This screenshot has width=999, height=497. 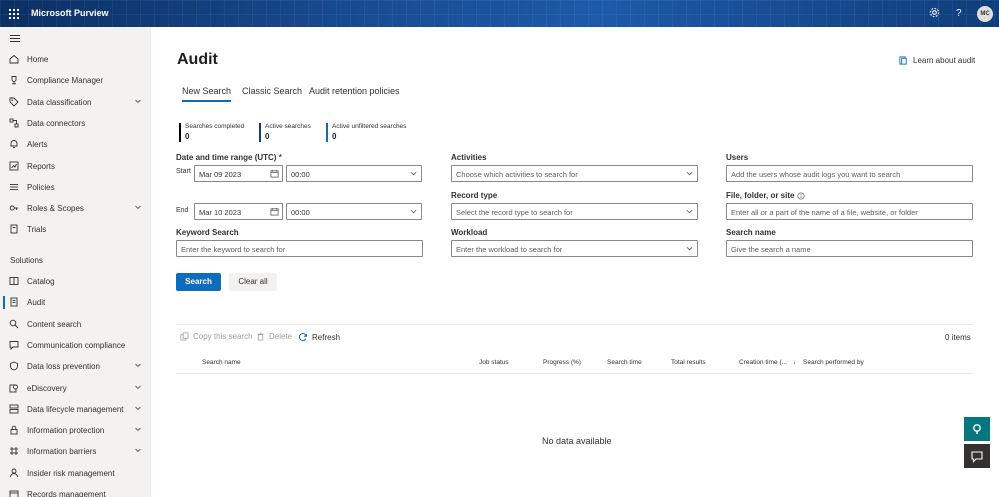 I want to click on audit-icon, so click(x=14, y=302).